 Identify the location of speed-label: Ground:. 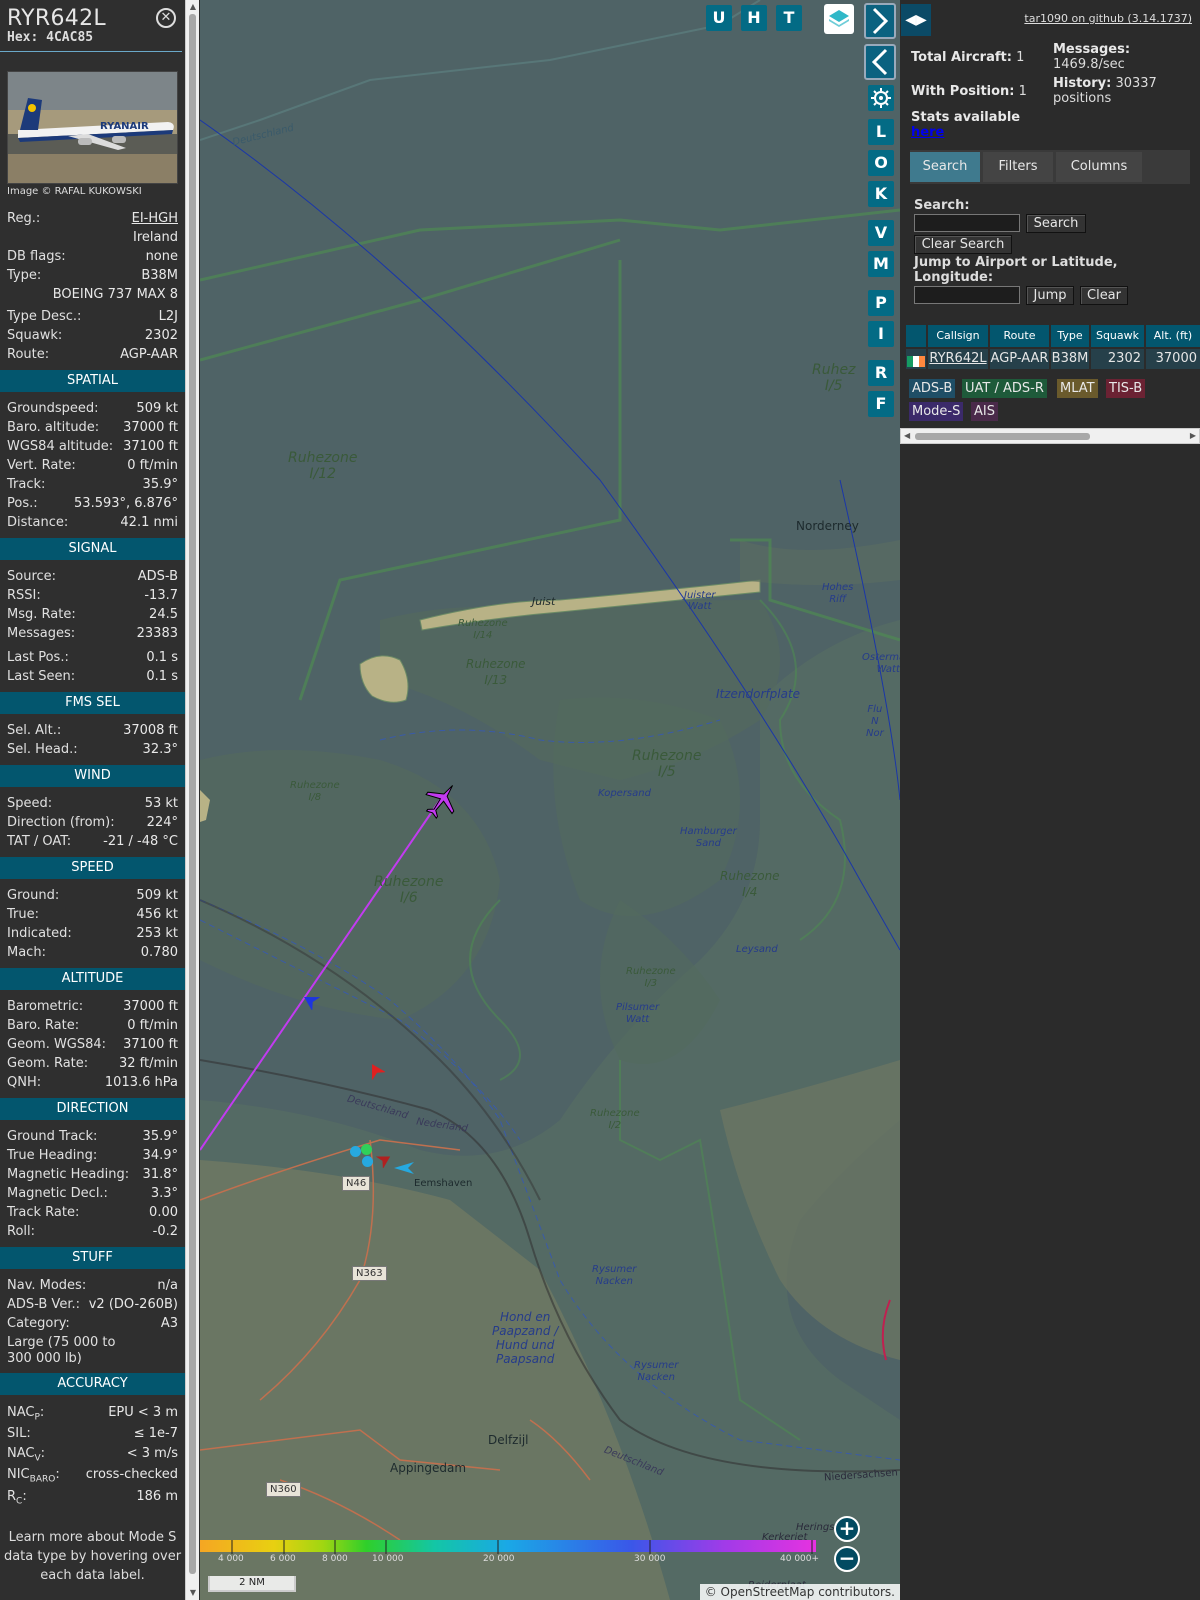
(33, 895).